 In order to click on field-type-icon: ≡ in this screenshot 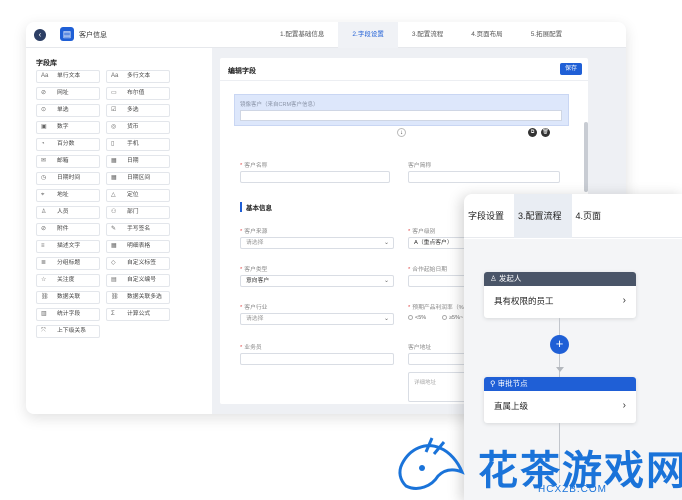, I will do `click(43, 246)`.